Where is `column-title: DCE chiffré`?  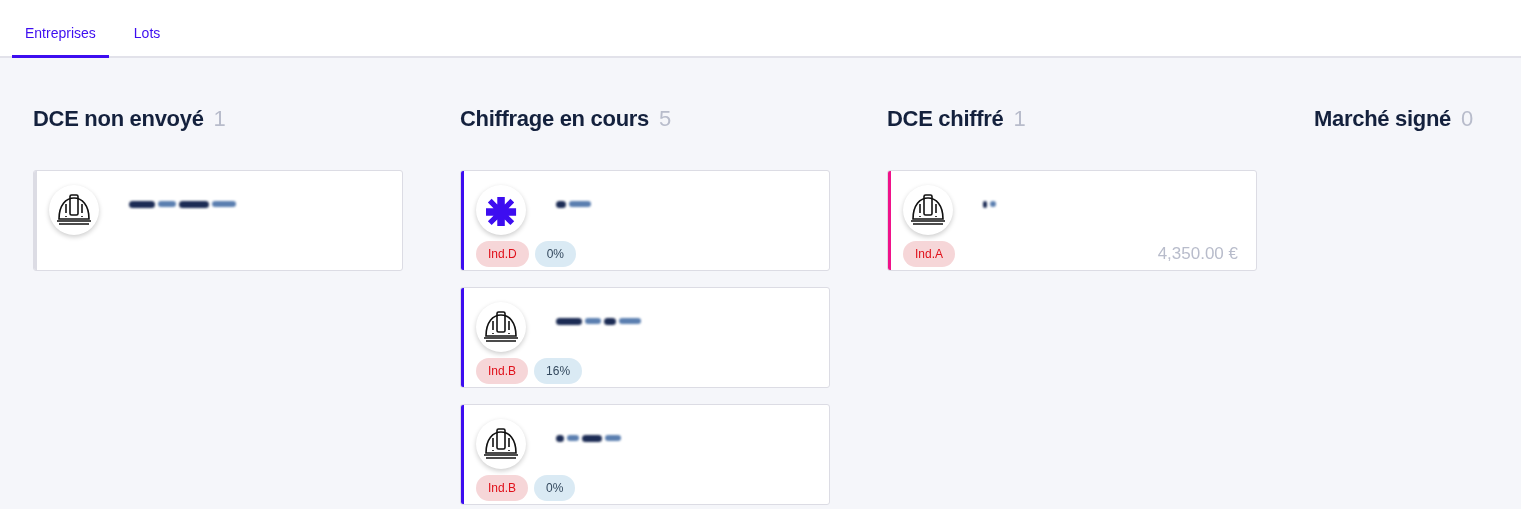 column-title: DCE chiffré is located at coordinates (945, 119).